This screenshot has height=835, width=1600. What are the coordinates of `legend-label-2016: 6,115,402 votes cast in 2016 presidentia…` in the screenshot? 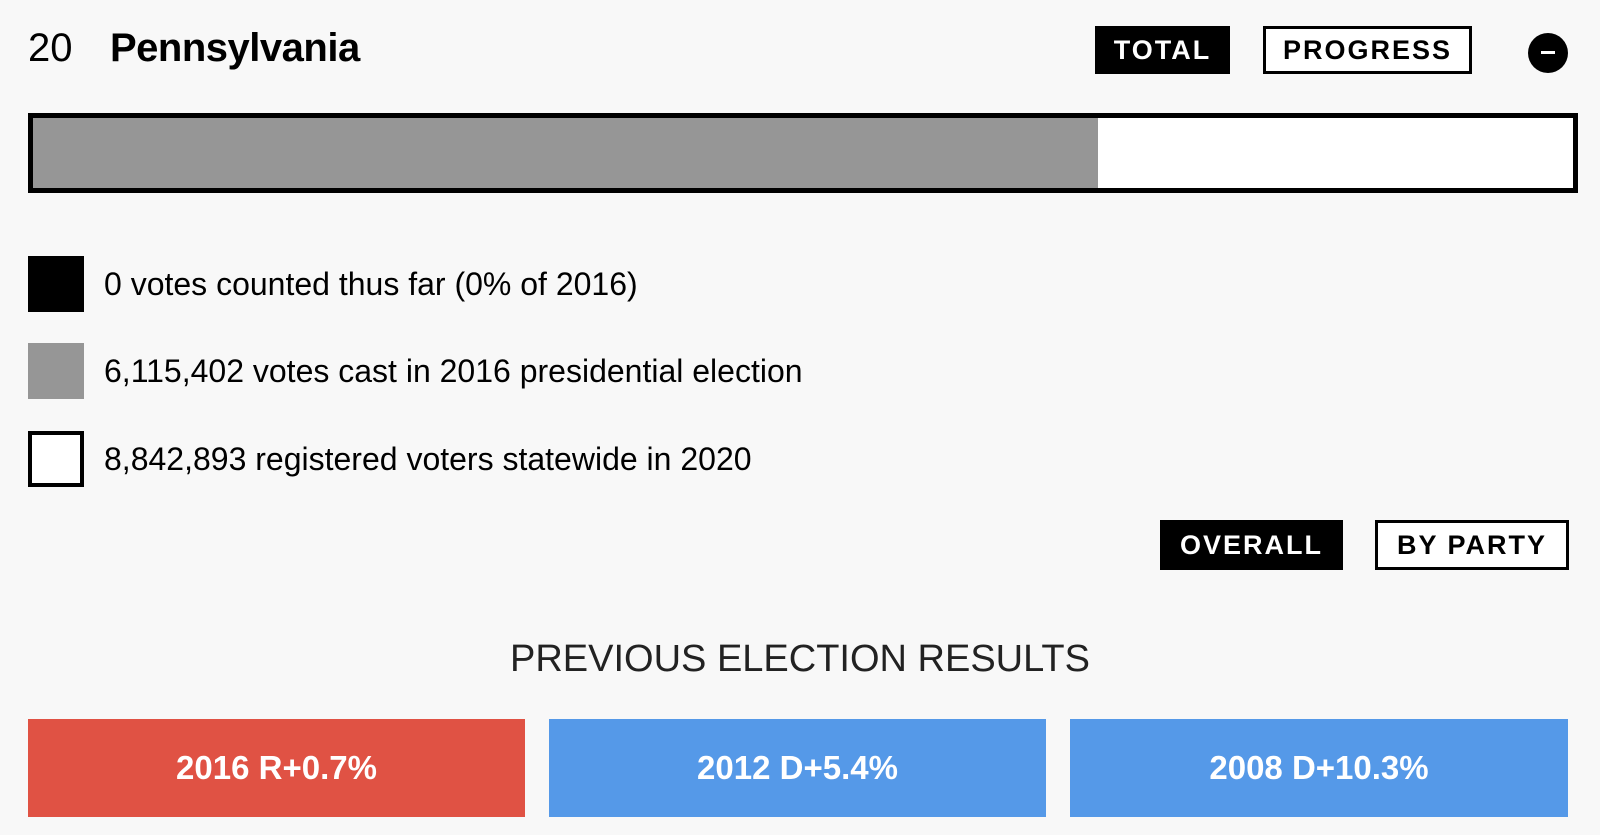 It's located at (453, 371).